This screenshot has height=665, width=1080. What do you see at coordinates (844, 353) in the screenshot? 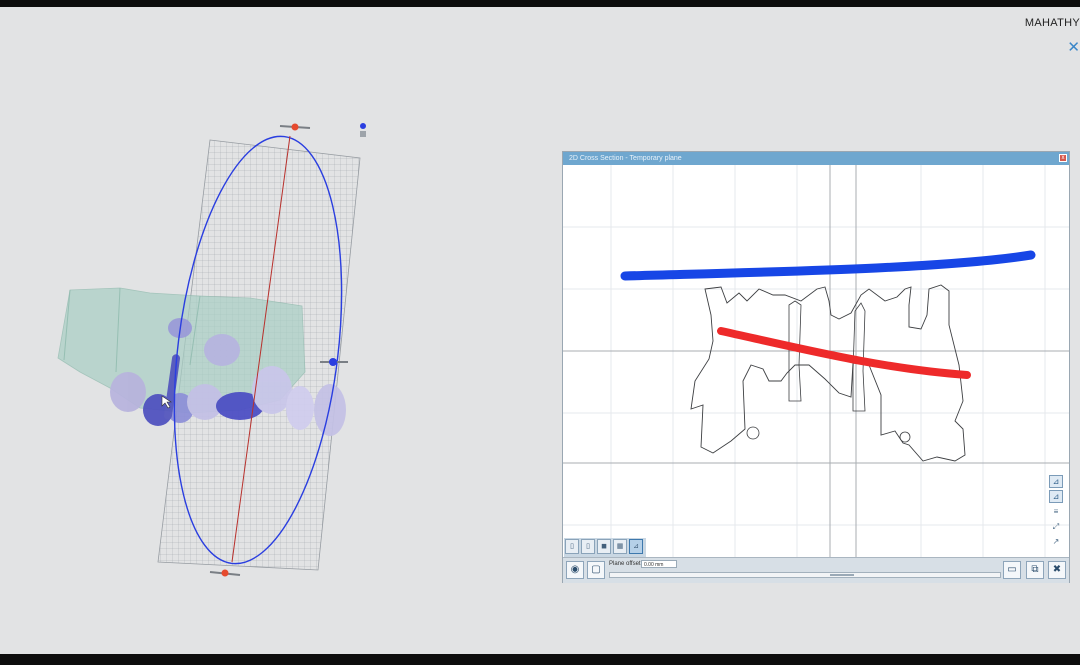
I see `red-annotation-line` at bounding box center [844, 353].